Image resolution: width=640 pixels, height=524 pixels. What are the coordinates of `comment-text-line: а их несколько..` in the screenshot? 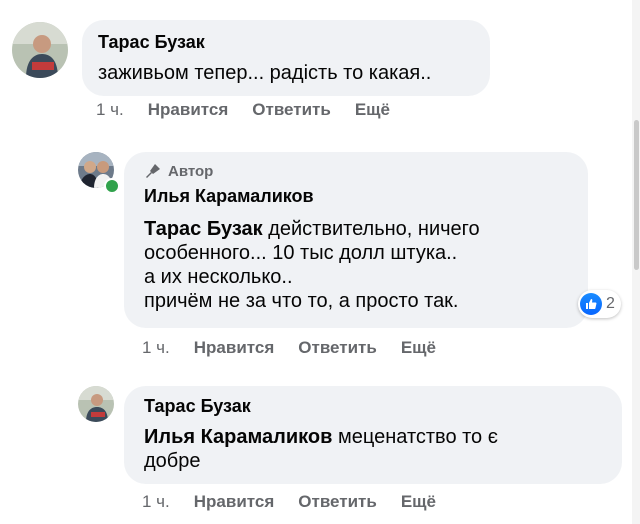 It's located at (218, 277).